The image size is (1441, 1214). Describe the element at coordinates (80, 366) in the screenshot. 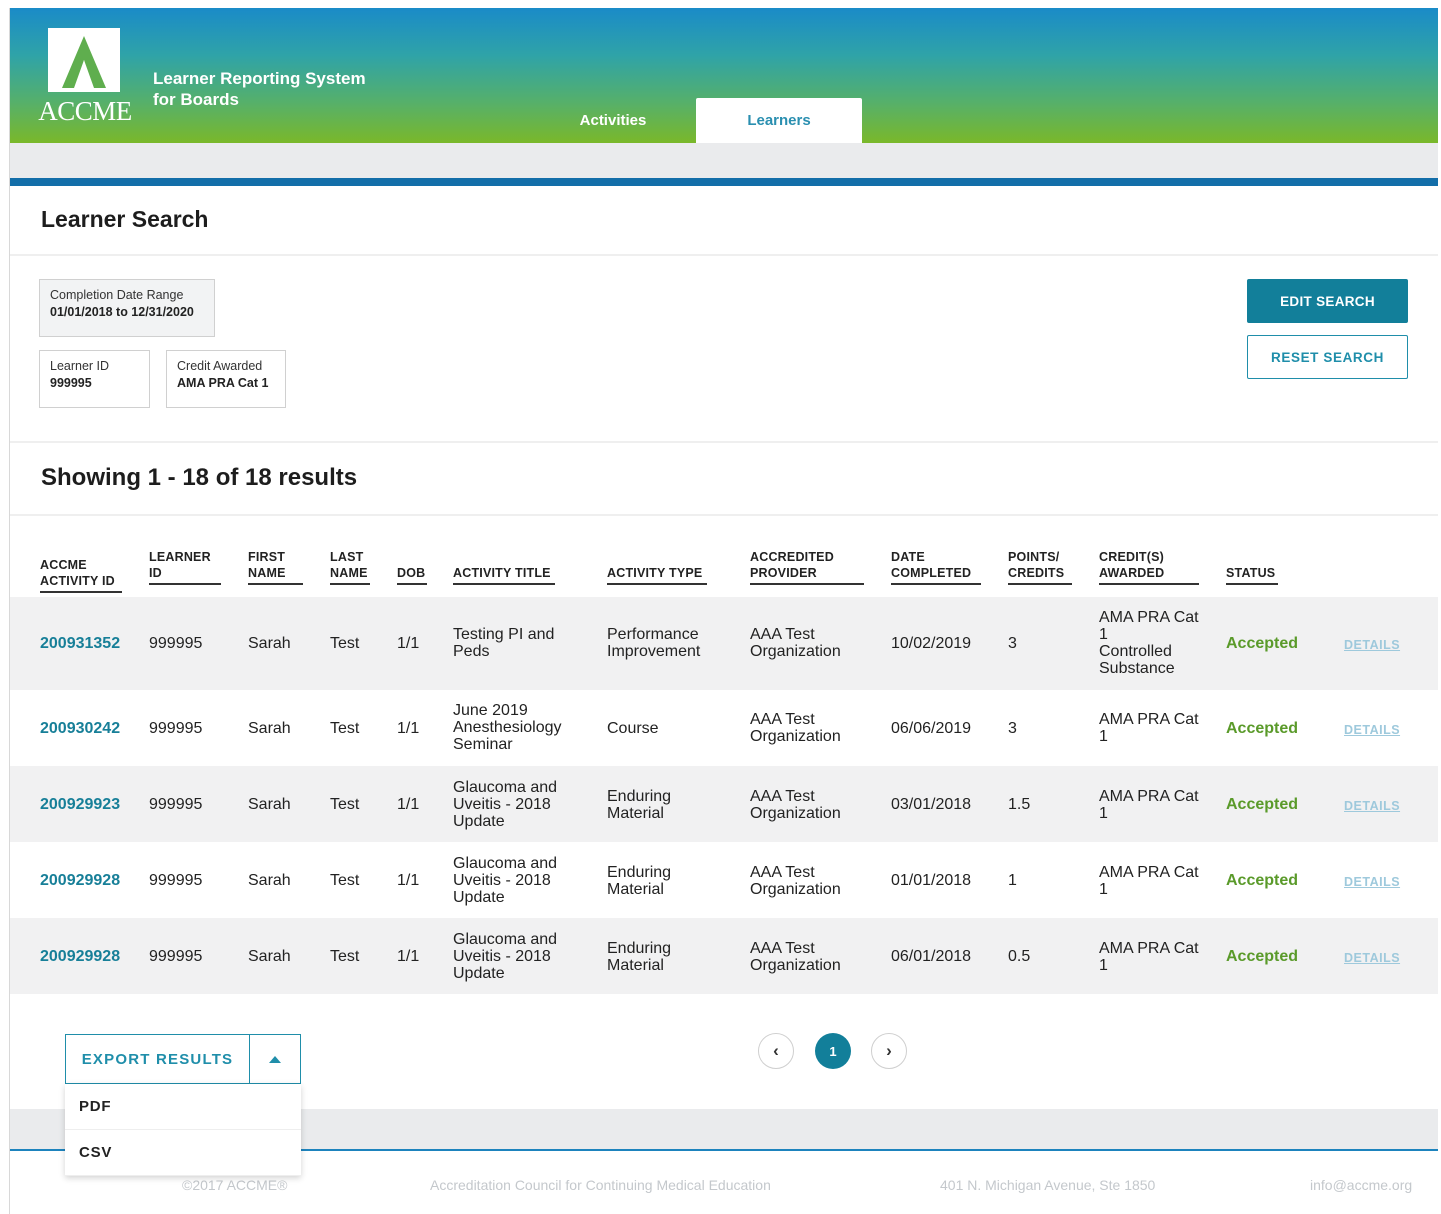

I see `filter-learner-id-label: Learner ID` at that location.